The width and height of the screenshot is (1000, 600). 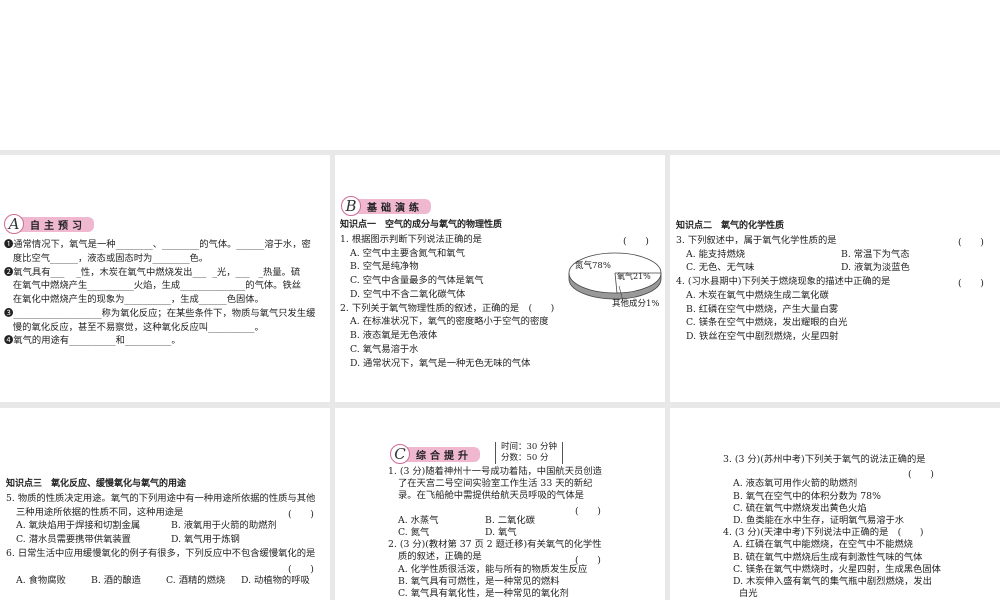 What do you see at coordinates (421, 225) in the screenshot?
I see `knowledge-point: 知识点一 空气的成分与氧气的物理性质` at bounding box center [421, 225].